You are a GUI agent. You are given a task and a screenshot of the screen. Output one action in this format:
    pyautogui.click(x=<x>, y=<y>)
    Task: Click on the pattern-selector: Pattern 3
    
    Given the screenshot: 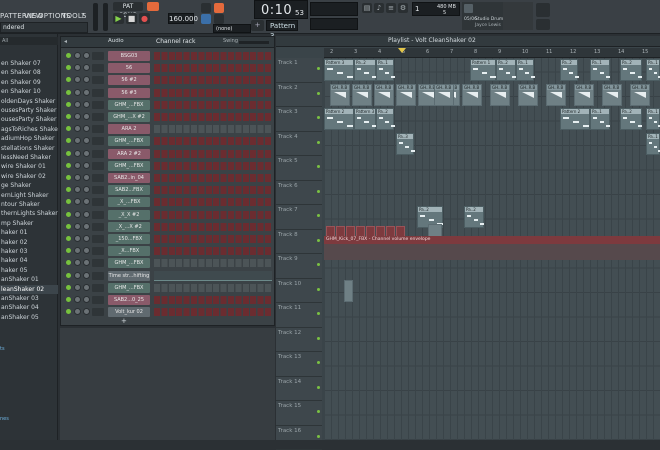 What is the action you would take?
    pyautogui.click(x=282, y=25)
    